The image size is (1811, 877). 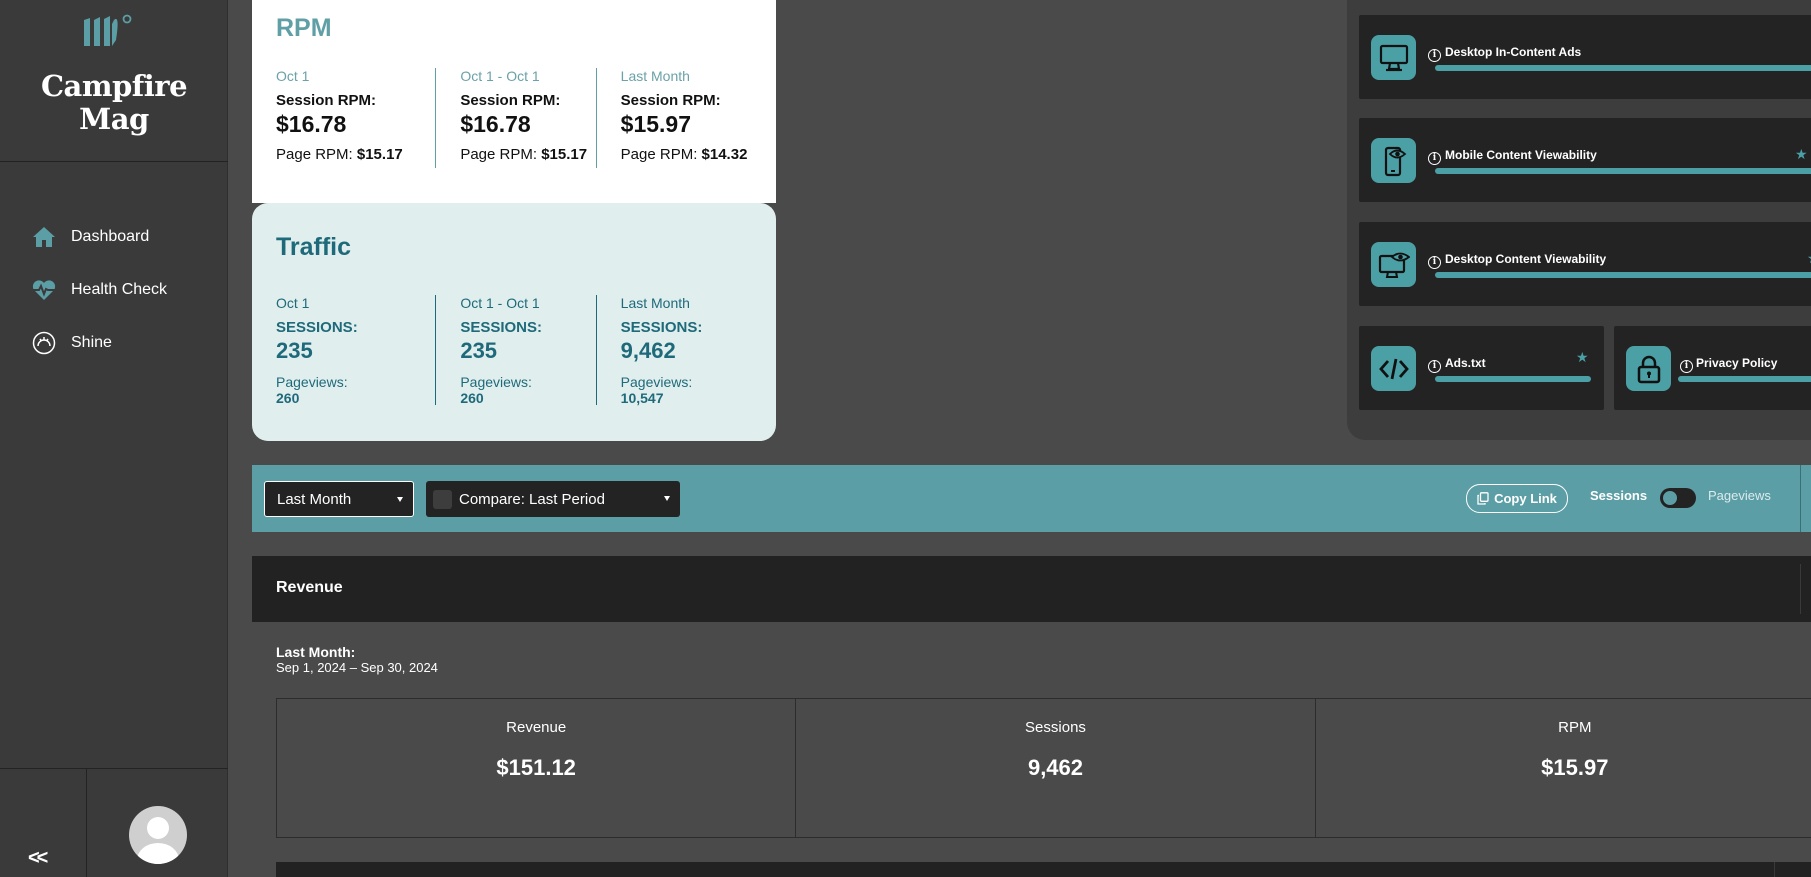 I want to click on copy-link-button: Copy Link, so click(x=1517, y=498).